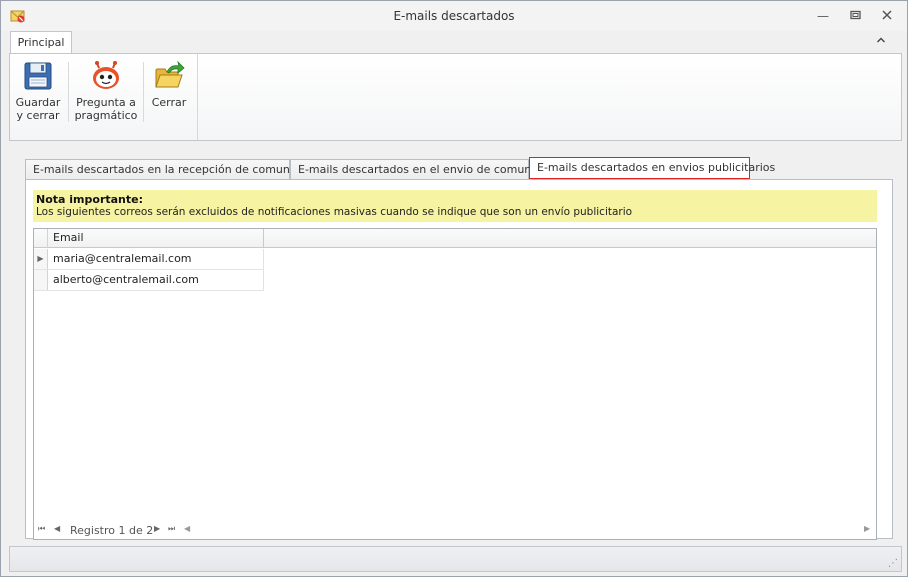 Image resolution: width=908 pixels, height=577 pixels. I want to click on save-label-line1: Guardar, so click(38, 102).